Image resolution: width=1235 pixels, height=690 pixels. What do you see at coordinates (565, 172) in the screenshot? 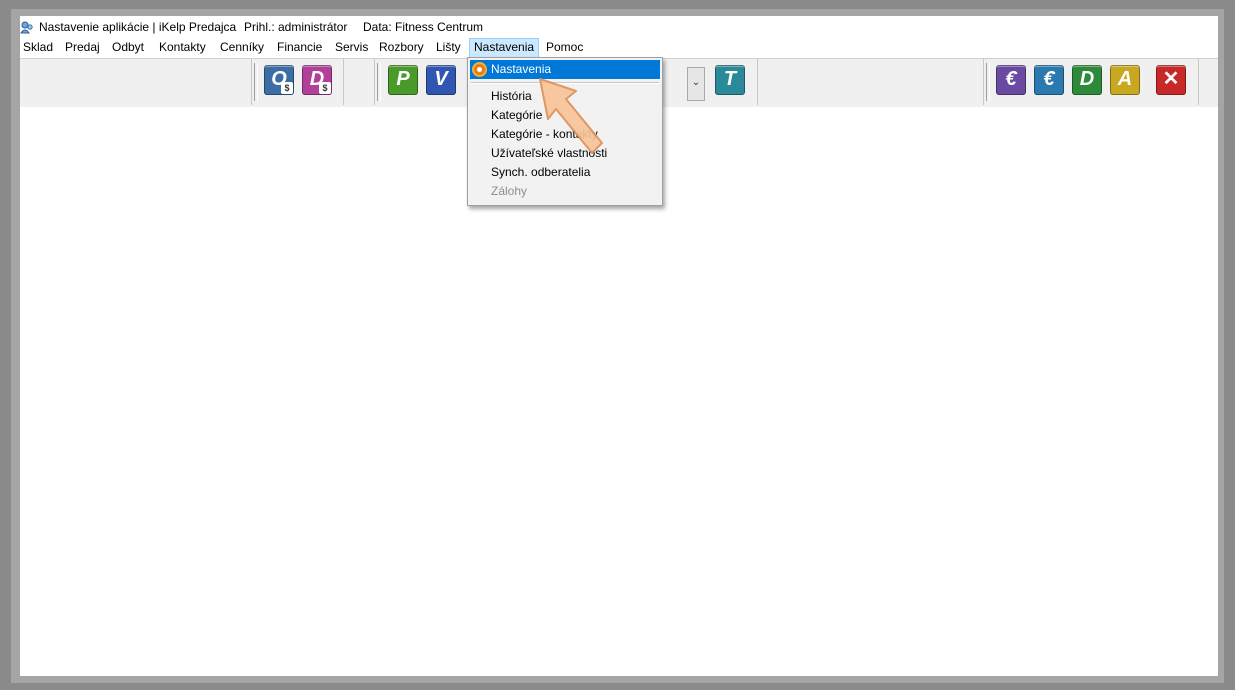
I see `menu-option-synch-odberatelia: Synch. odberatelia` at bounding box center [565, 172].